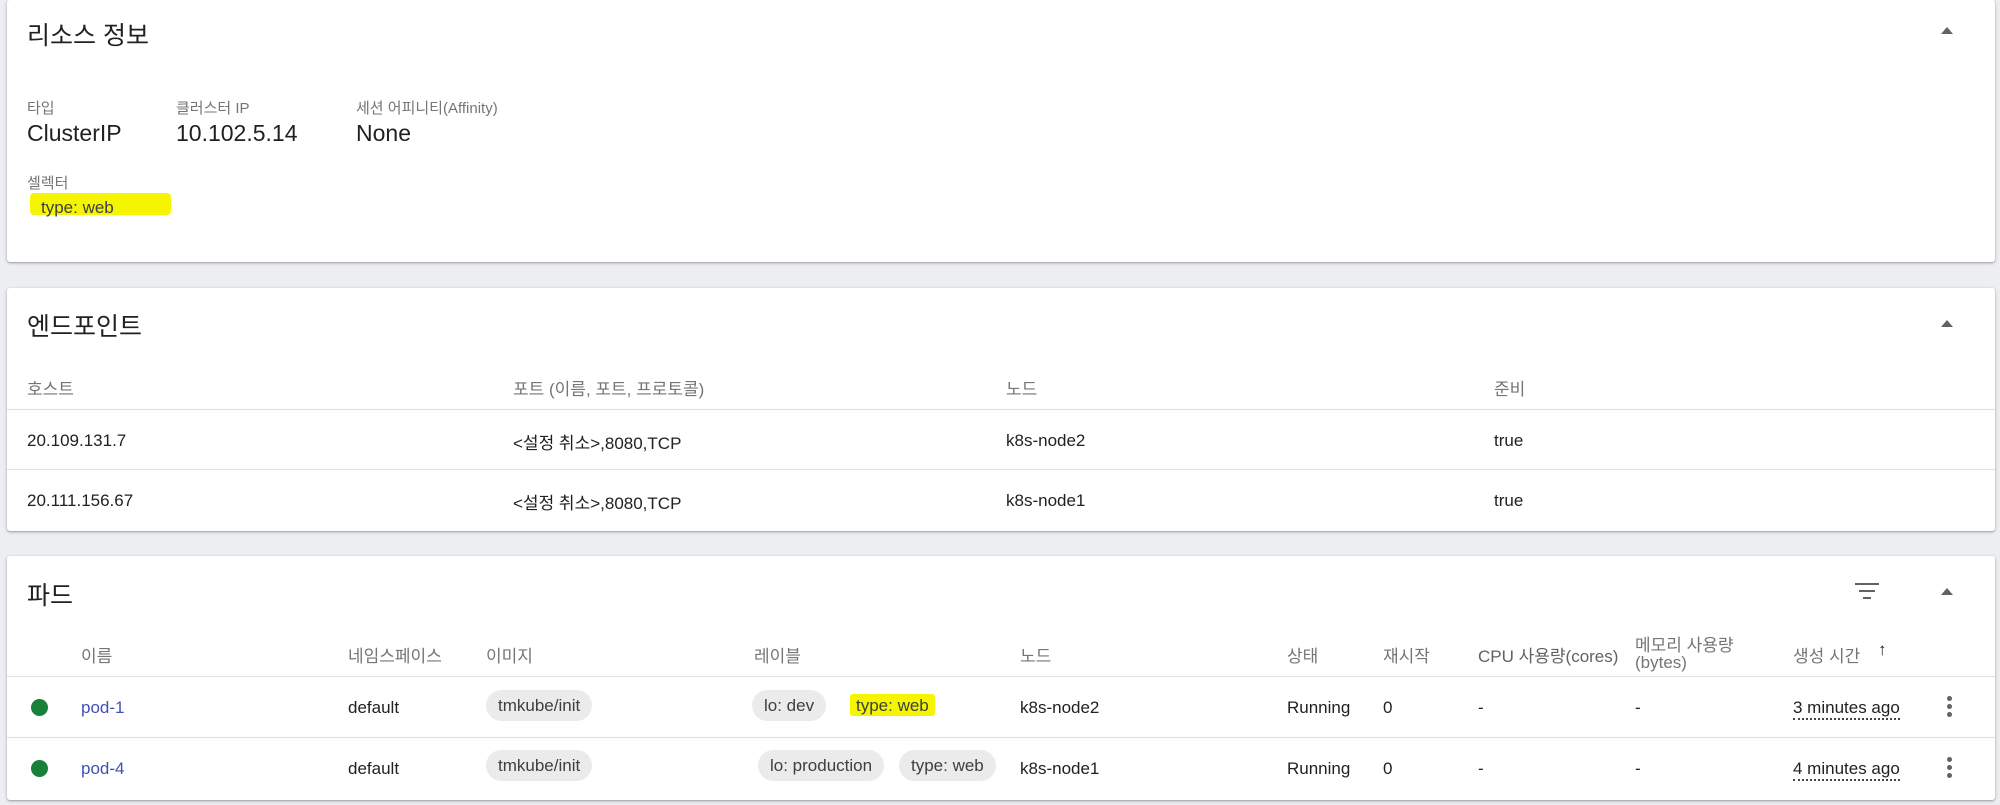  Describe the element at coordinates (50, 596) in the screenshot. I see `pods-title: 파드` at that location.